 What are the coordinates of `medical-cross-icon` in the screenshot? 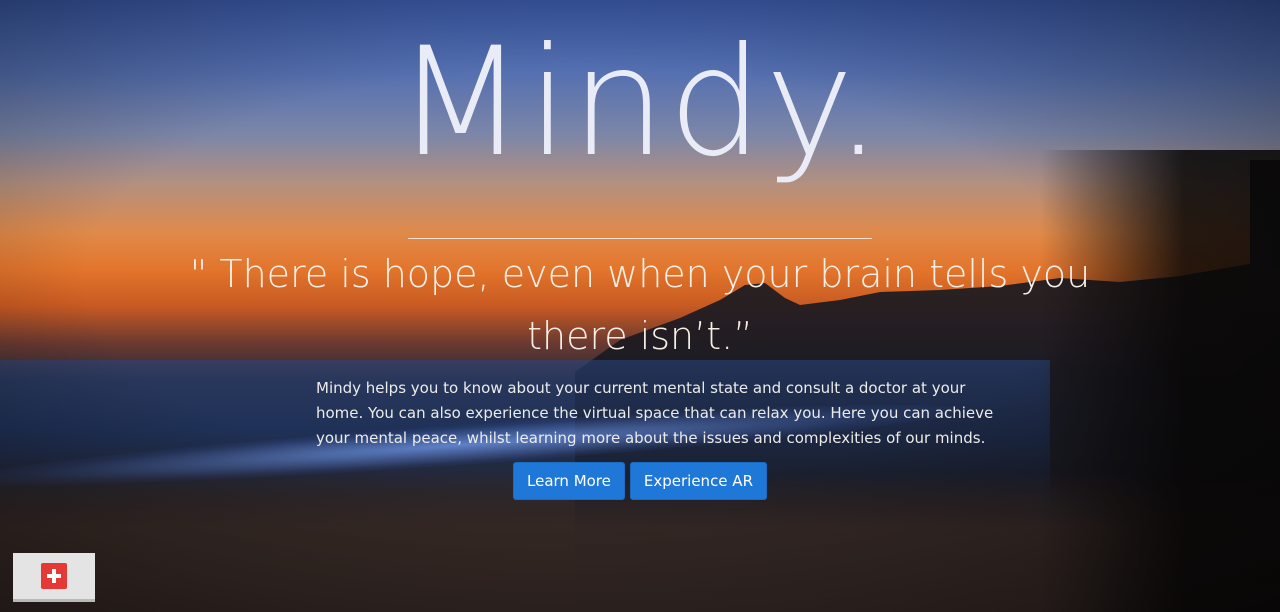 It's located at (54, 576).